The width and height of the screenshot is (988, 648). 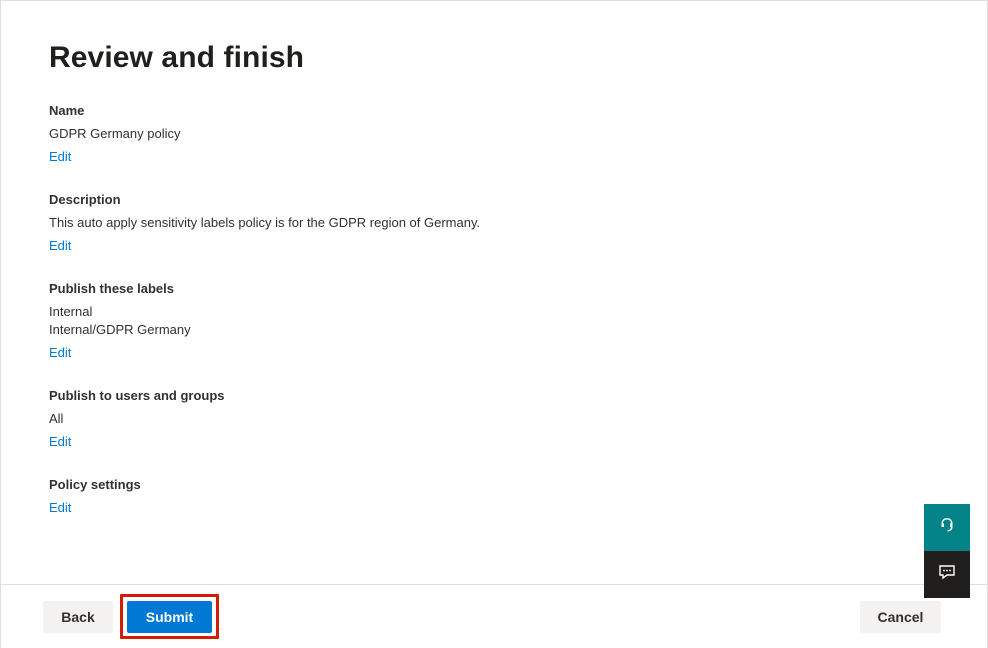 What do you see at coordinates (60, 246) in the screenshot?
I see `edit-description-link: Edit` at bounding box center [60, 246].